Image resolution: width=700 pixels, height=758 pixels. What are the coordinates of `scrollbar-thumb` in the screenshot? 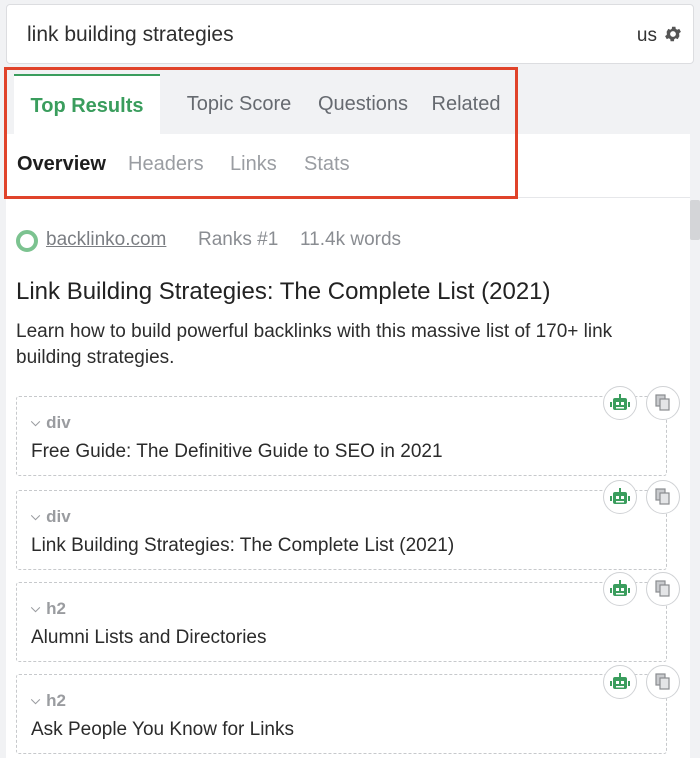 It's located at (695, 220).